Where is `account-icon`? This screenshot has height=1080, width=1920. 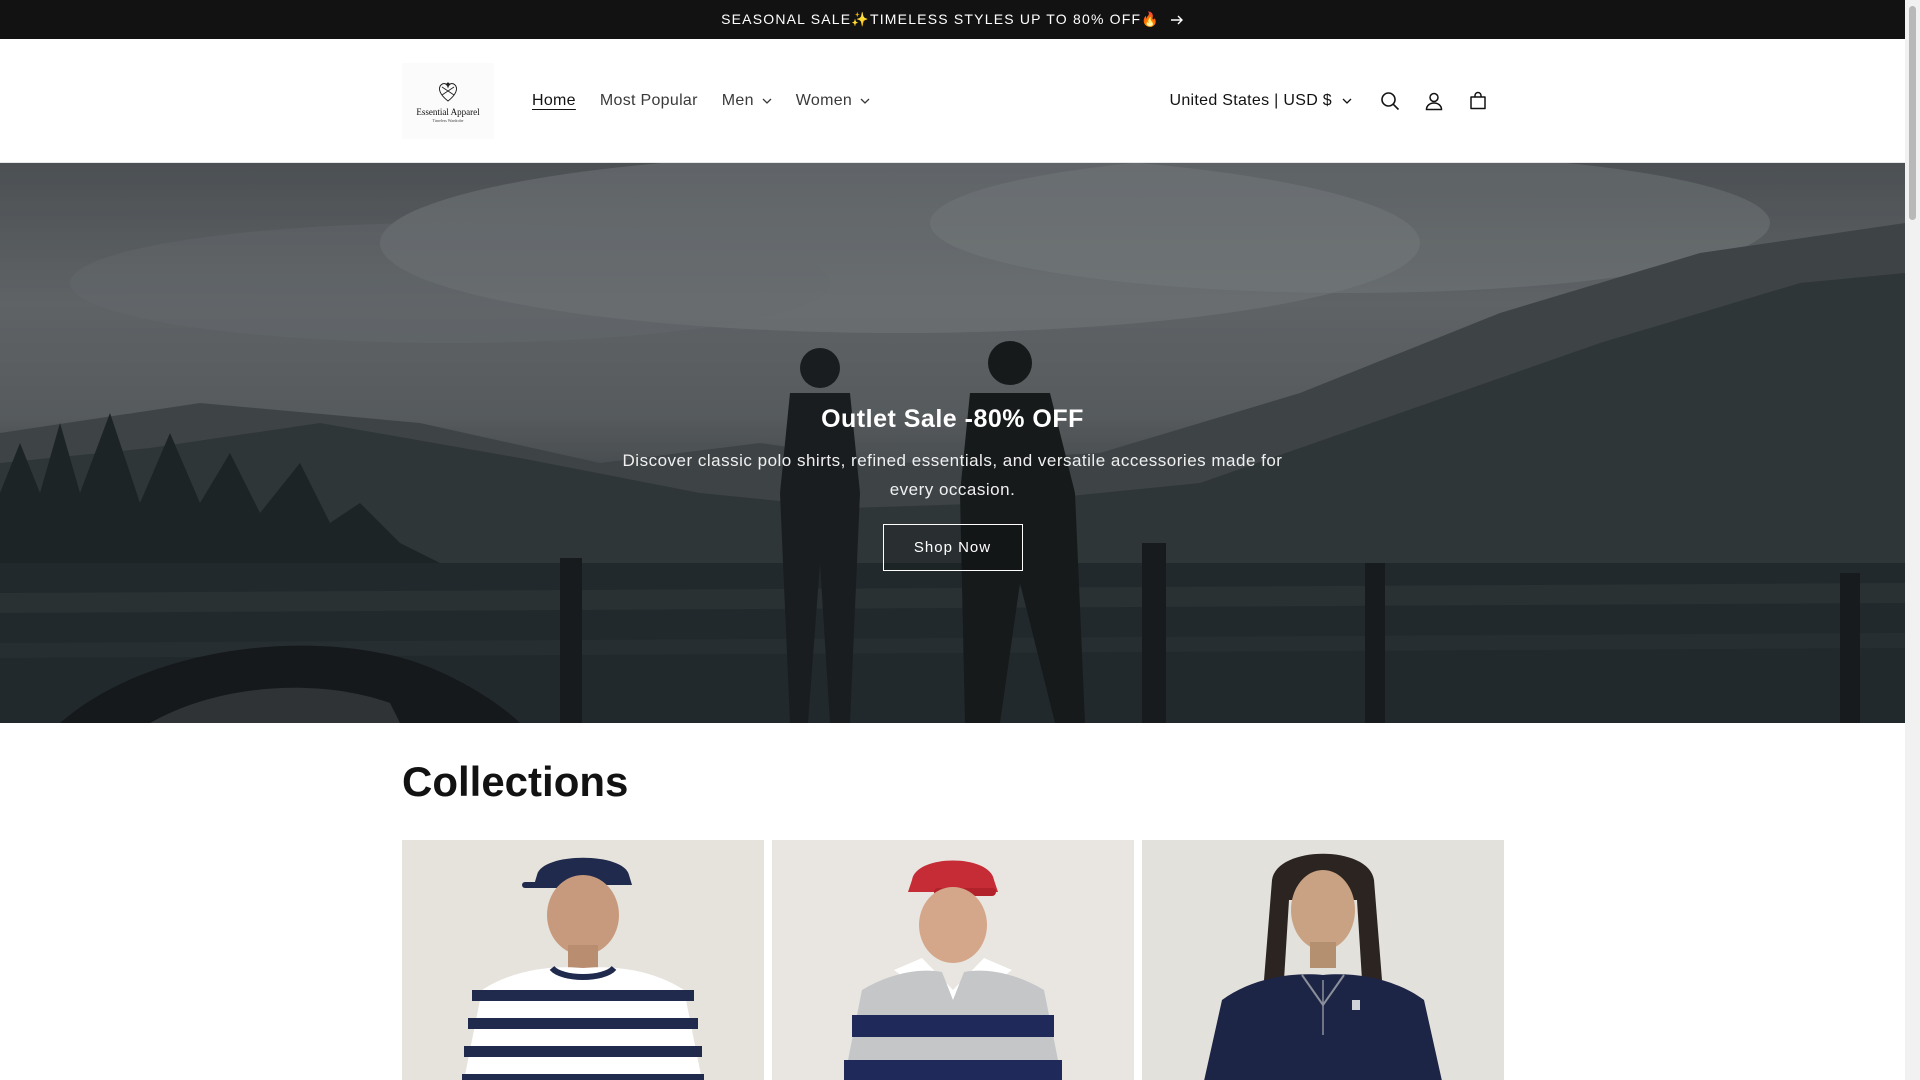
account-icon is located at coordinates (1434, 101).